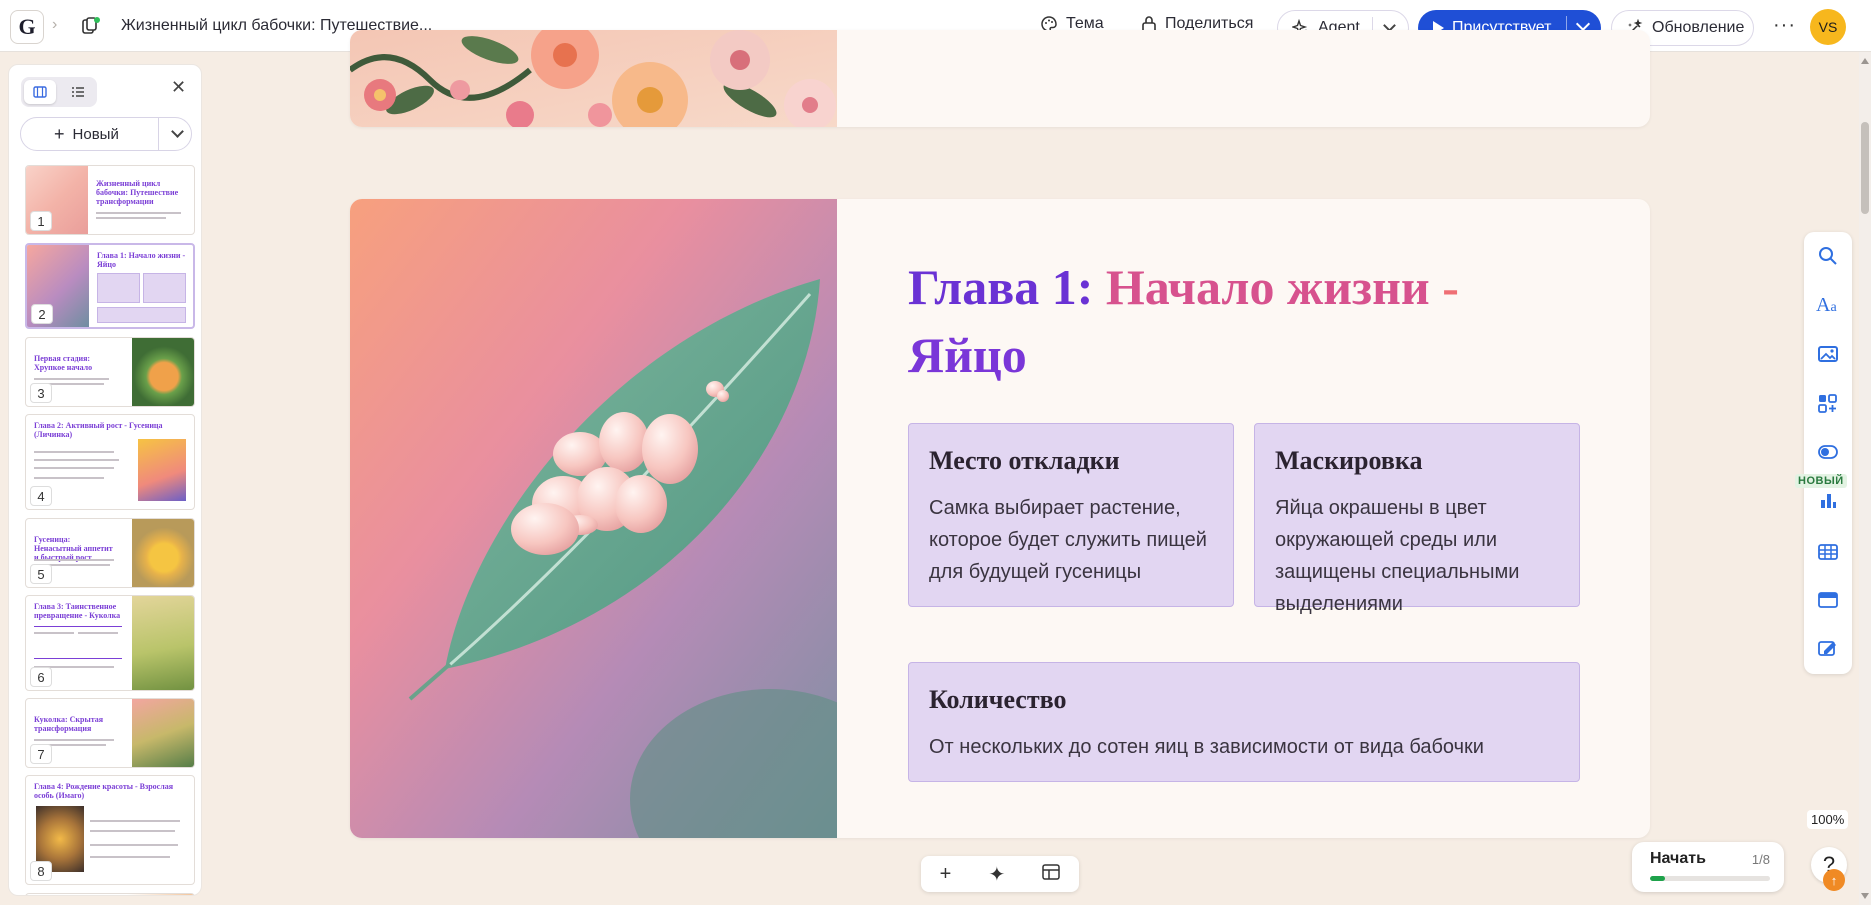  I want to click on scroll-up-icon, so click(1865, 61).